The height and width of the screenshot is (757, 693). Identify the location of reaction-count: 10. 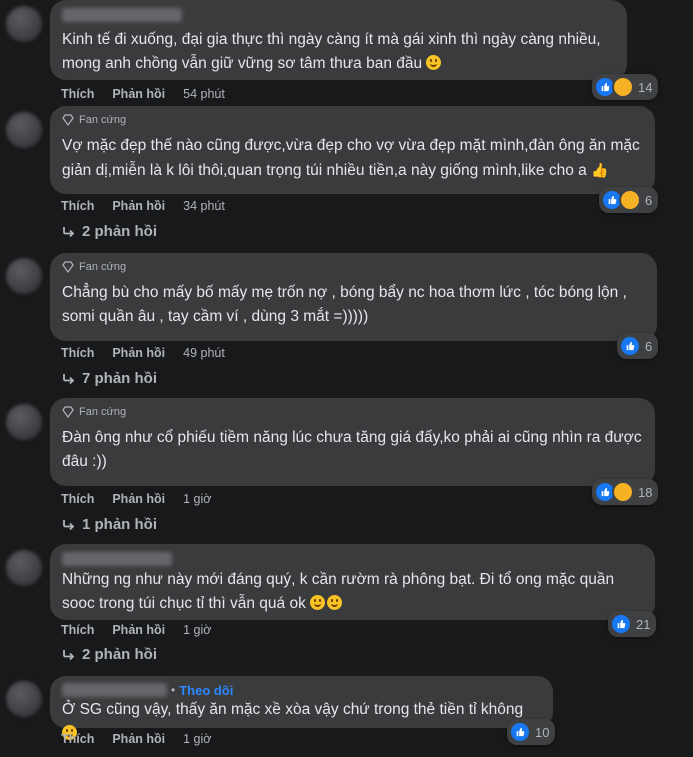
(531, 732).